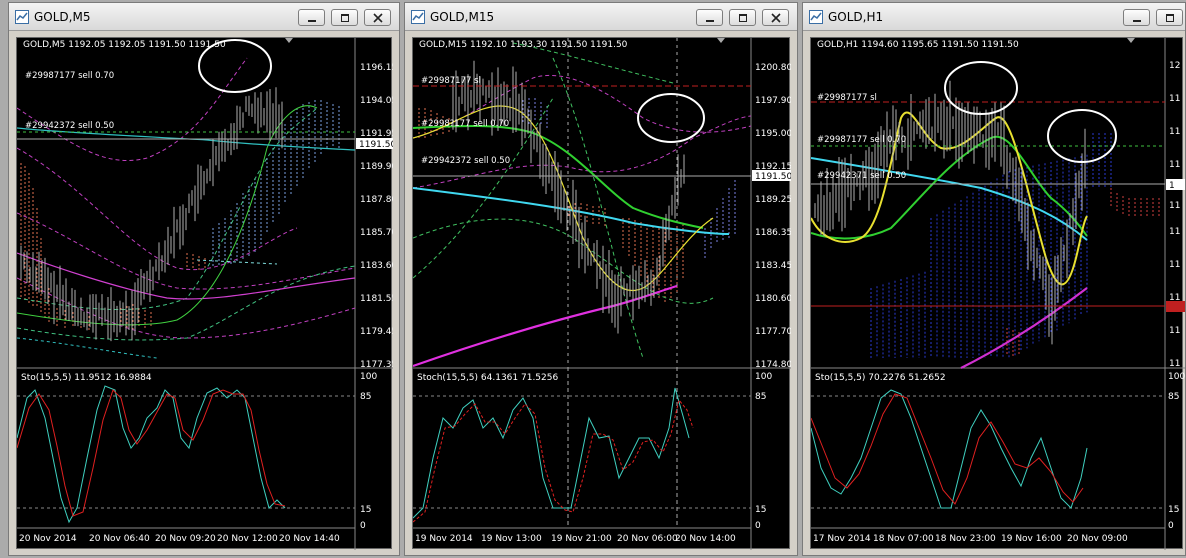 The width and height of the screenshot is (1186, 558). I want to click on ma-green, so click(949, 187).